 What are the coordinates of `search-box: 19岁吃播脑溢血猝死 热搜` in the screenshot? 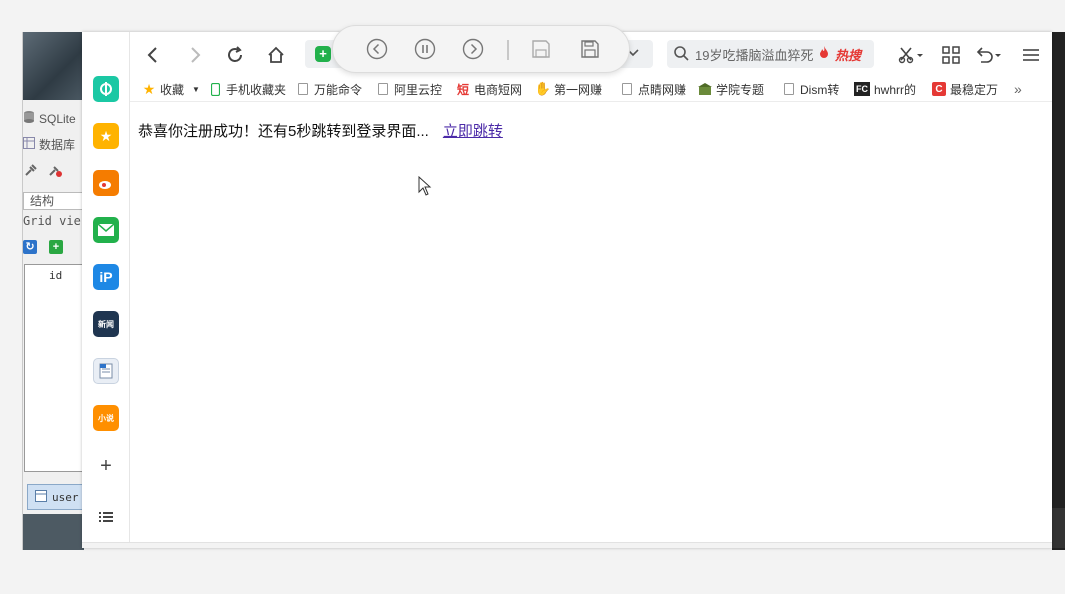 It's located at (770, 54).